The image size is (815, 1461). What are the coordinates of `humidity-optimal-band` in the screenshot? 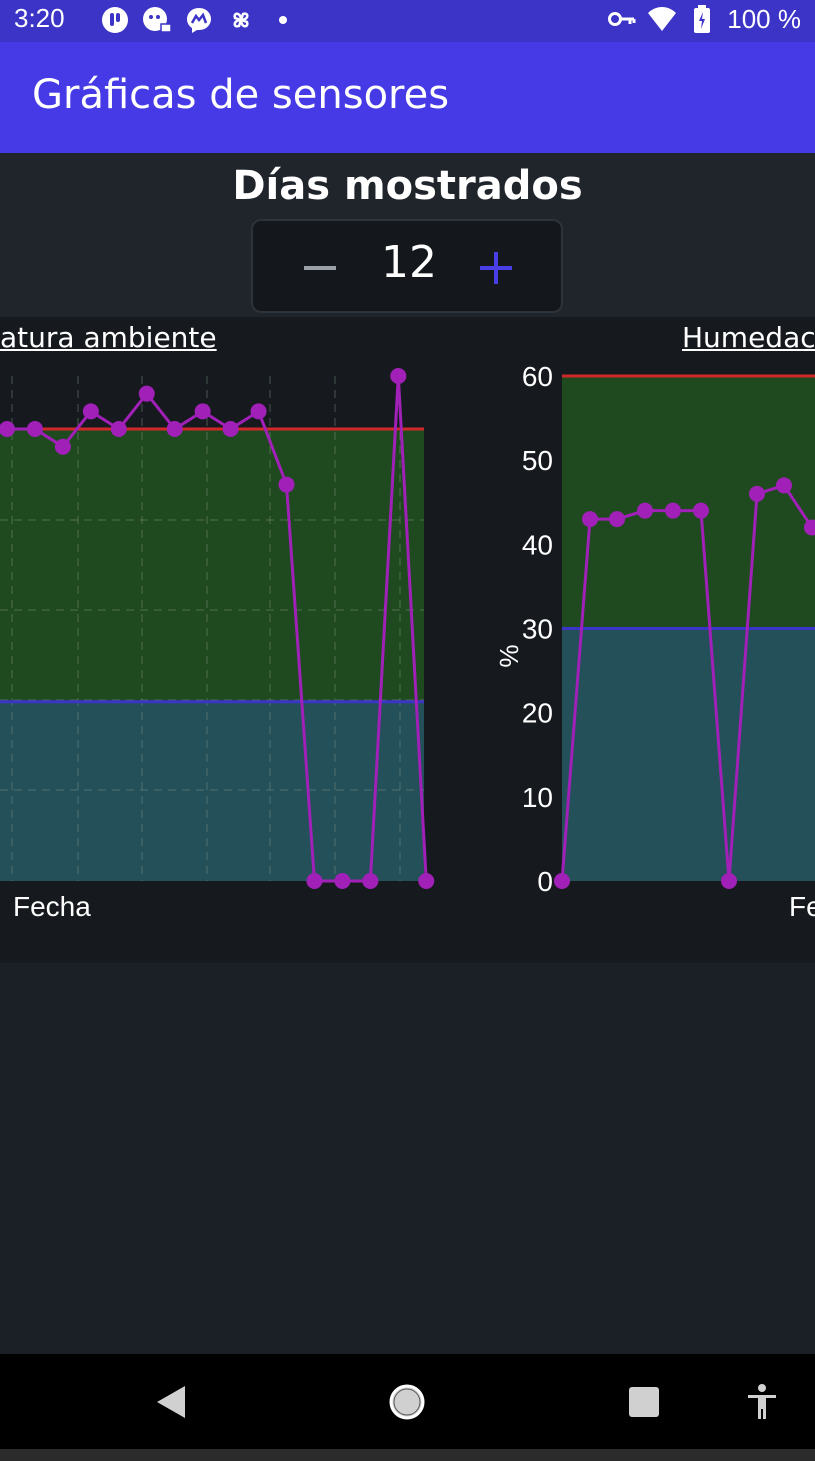 It's located at (688, 502).